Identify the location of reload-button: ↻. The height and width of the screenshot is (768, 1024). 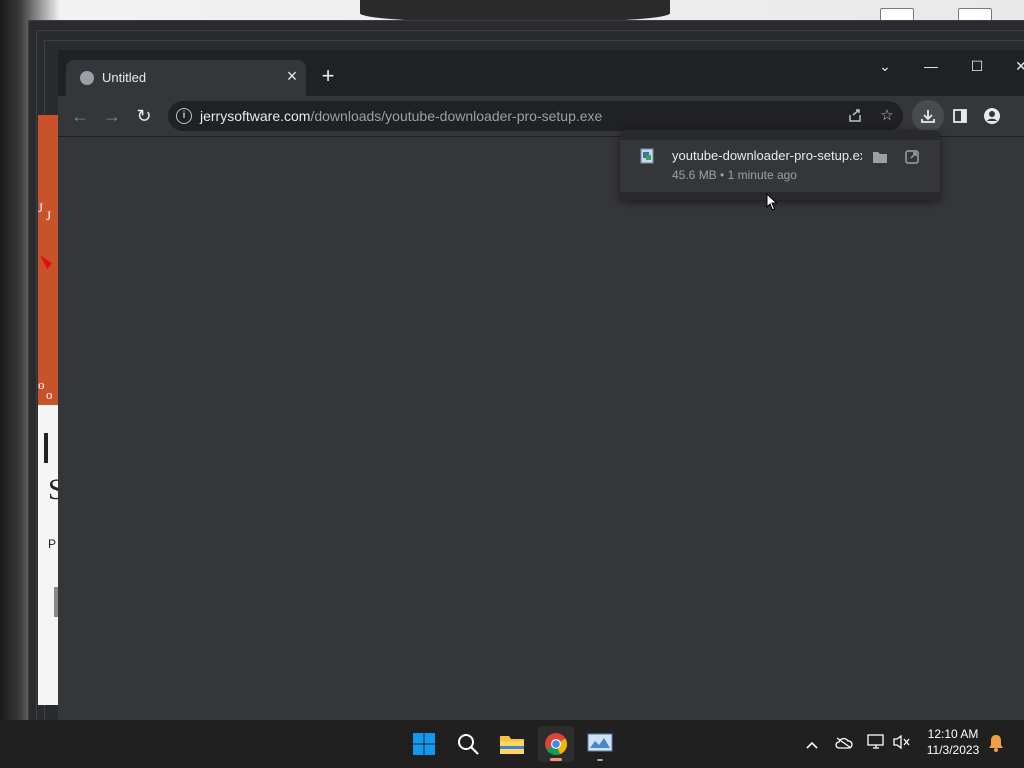
(144, 116).